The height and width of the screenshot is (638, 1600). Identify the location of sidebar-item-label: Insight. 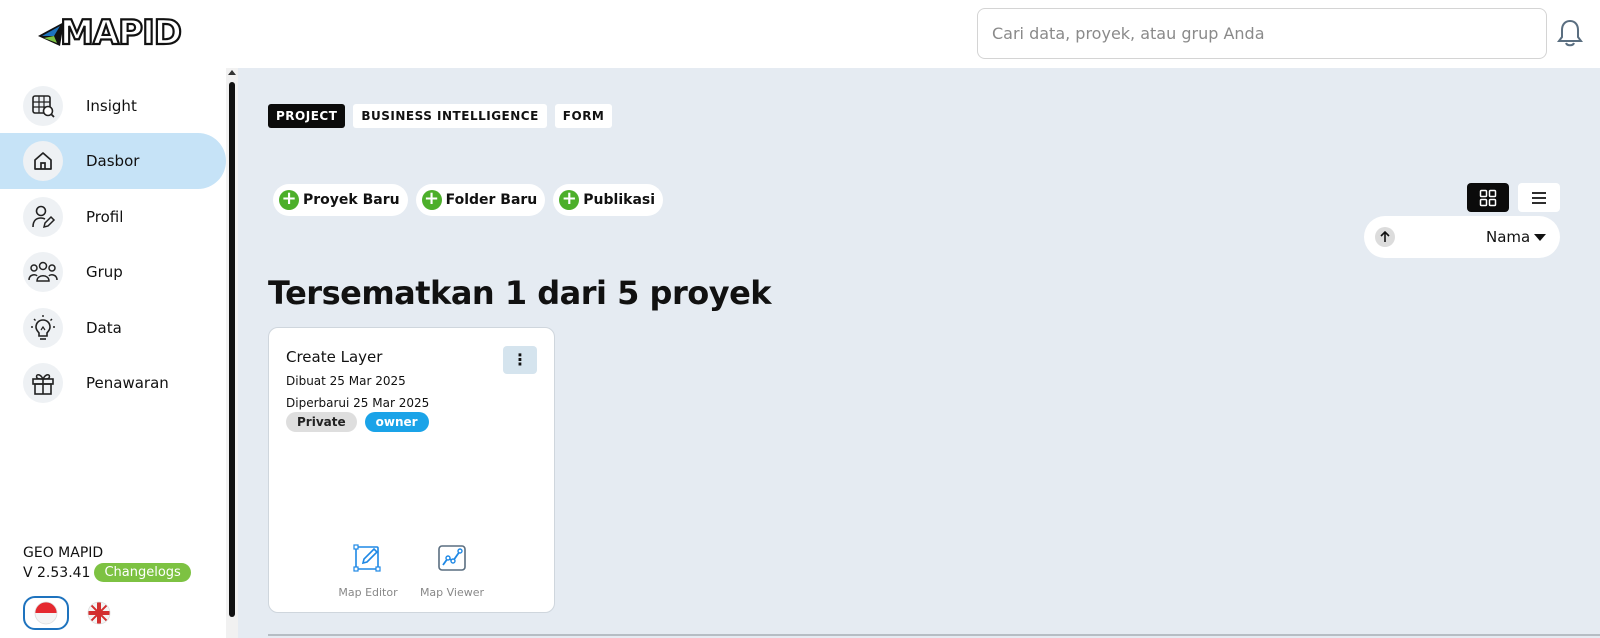
(111, 106).